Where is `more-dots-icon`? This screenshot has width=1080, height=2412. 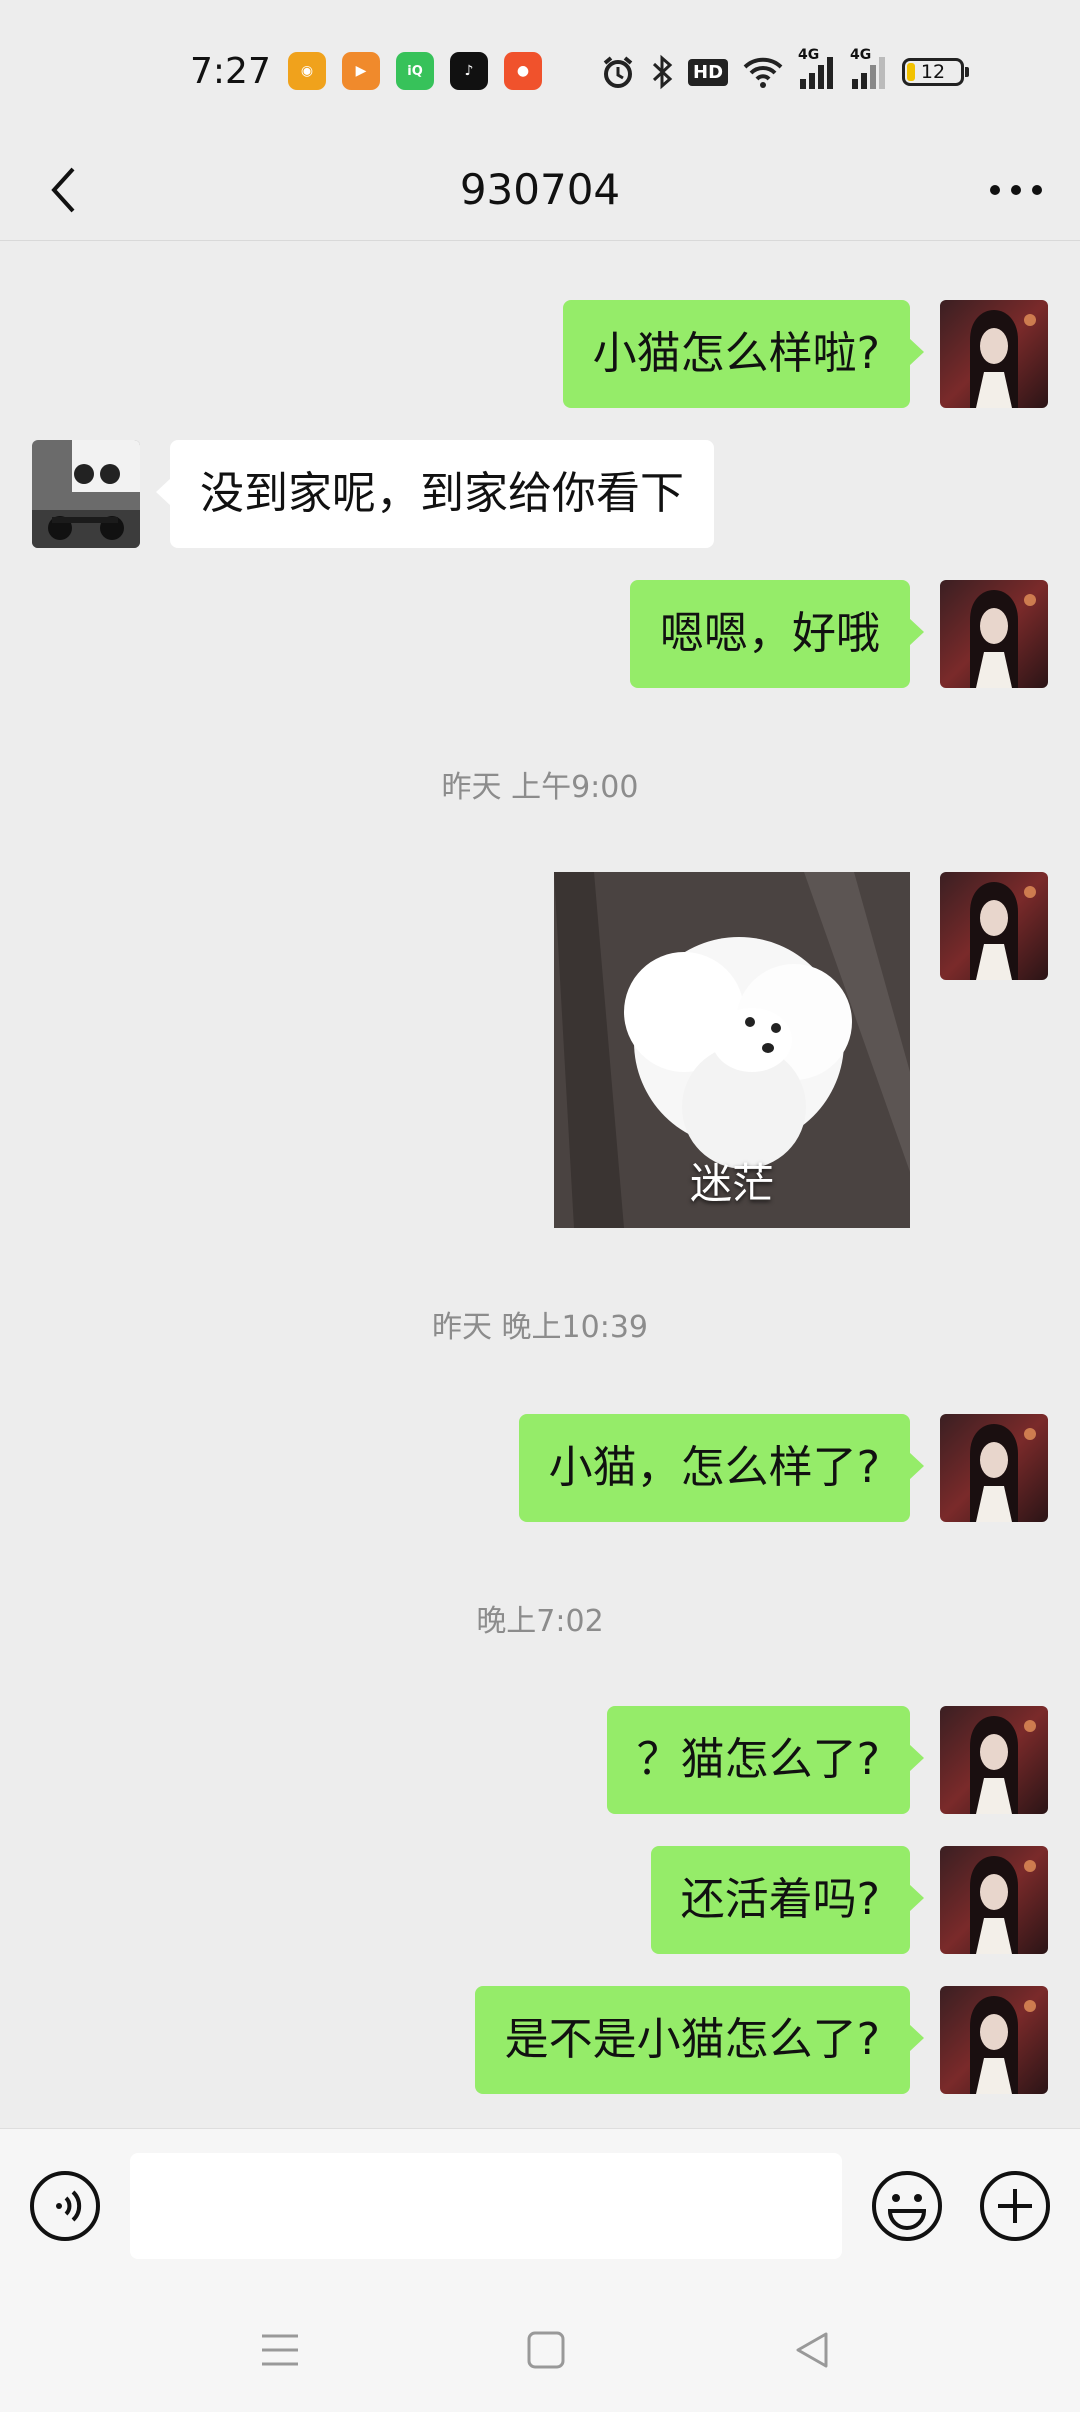 more-dots-icon is located at coordinates (1016, 190).